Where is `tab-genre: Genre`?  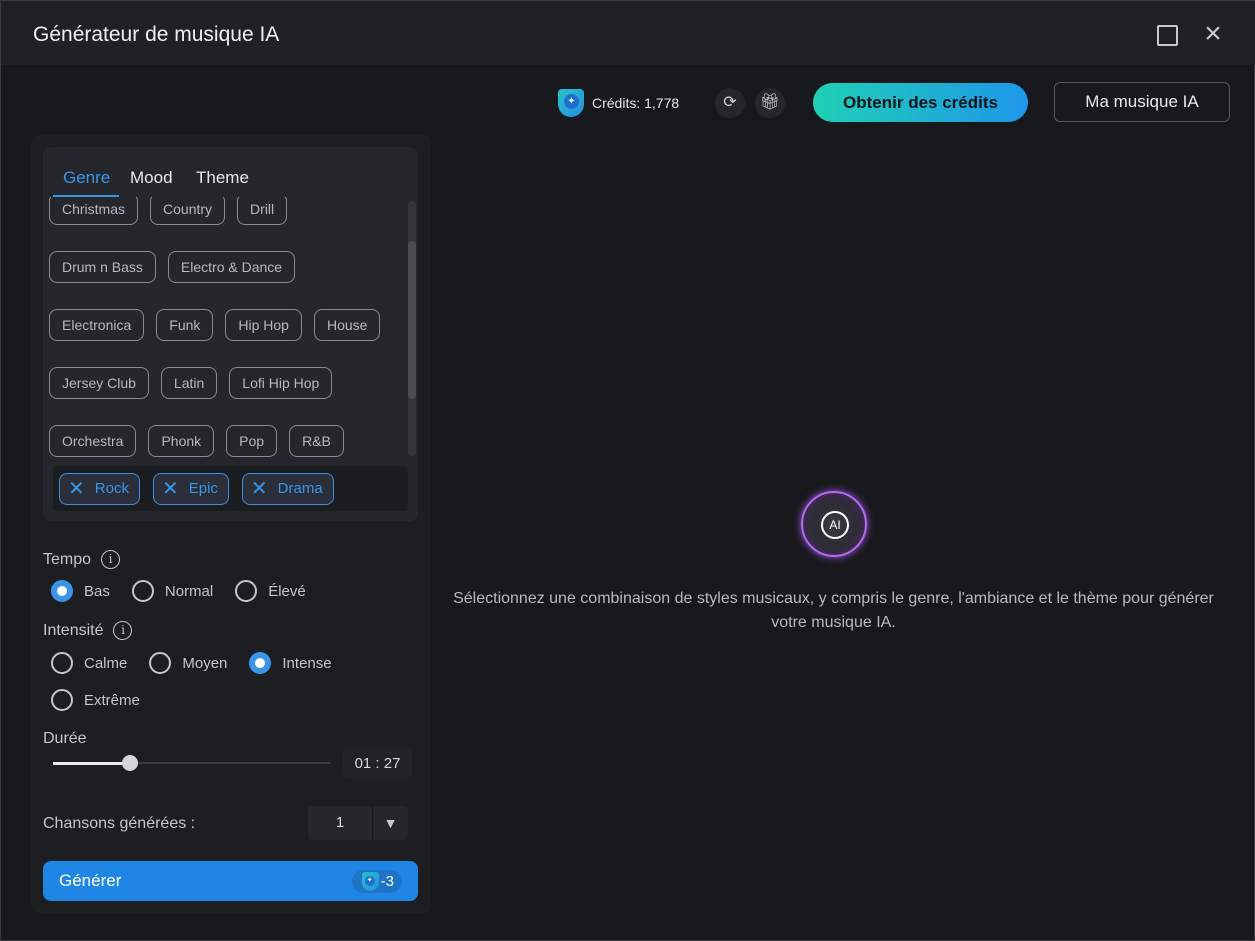 tab-genre: Genre is located at coordinates (86, 178).